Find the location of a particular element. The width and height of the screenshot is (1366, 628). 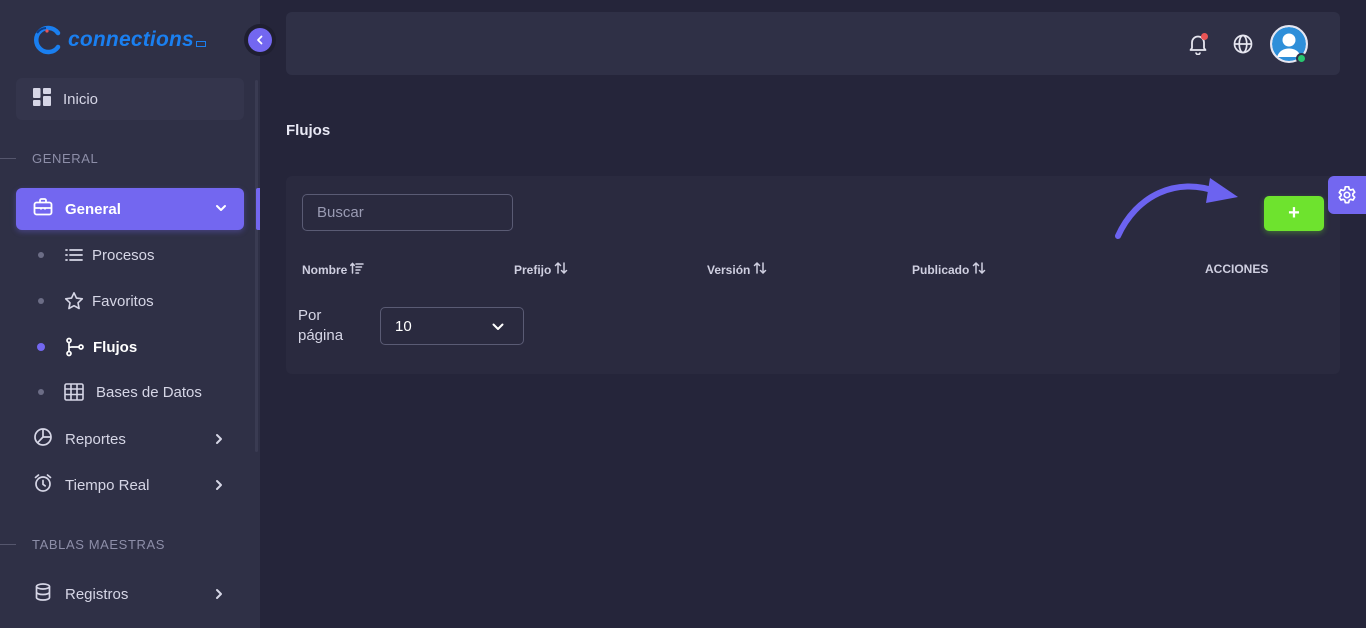

sidebar-item-label: Inicio is located at coordinates (81, 99).